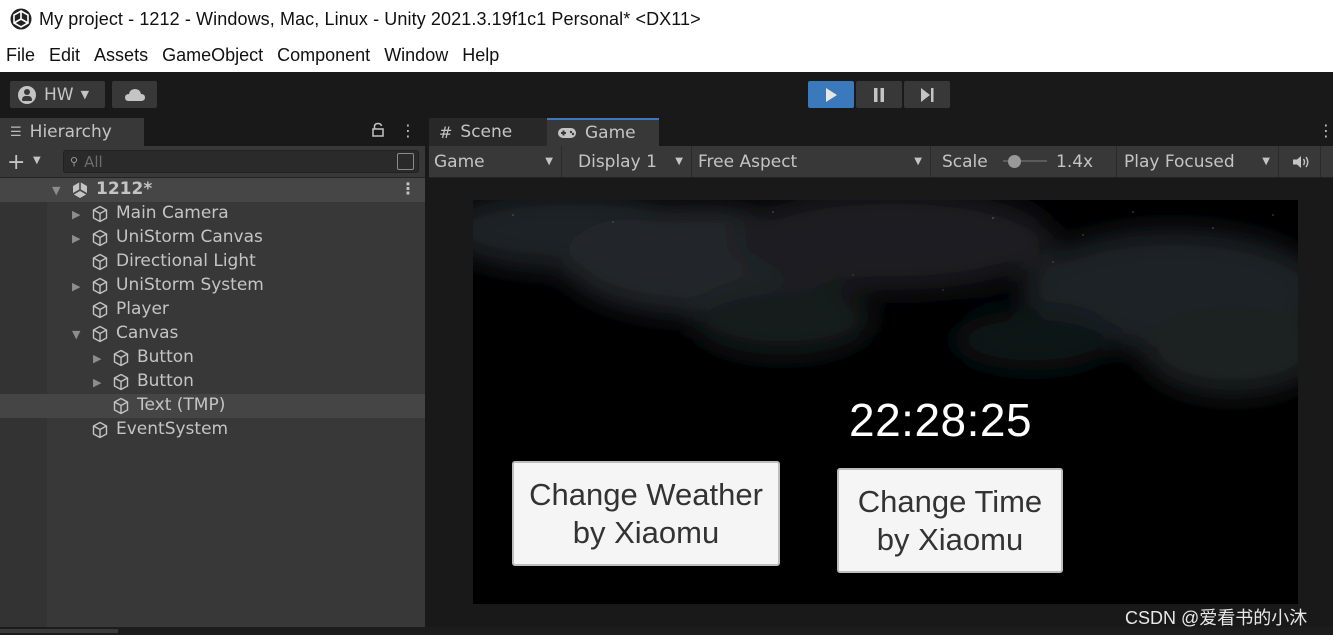  I want to click on pause-button, so click(879, 94).